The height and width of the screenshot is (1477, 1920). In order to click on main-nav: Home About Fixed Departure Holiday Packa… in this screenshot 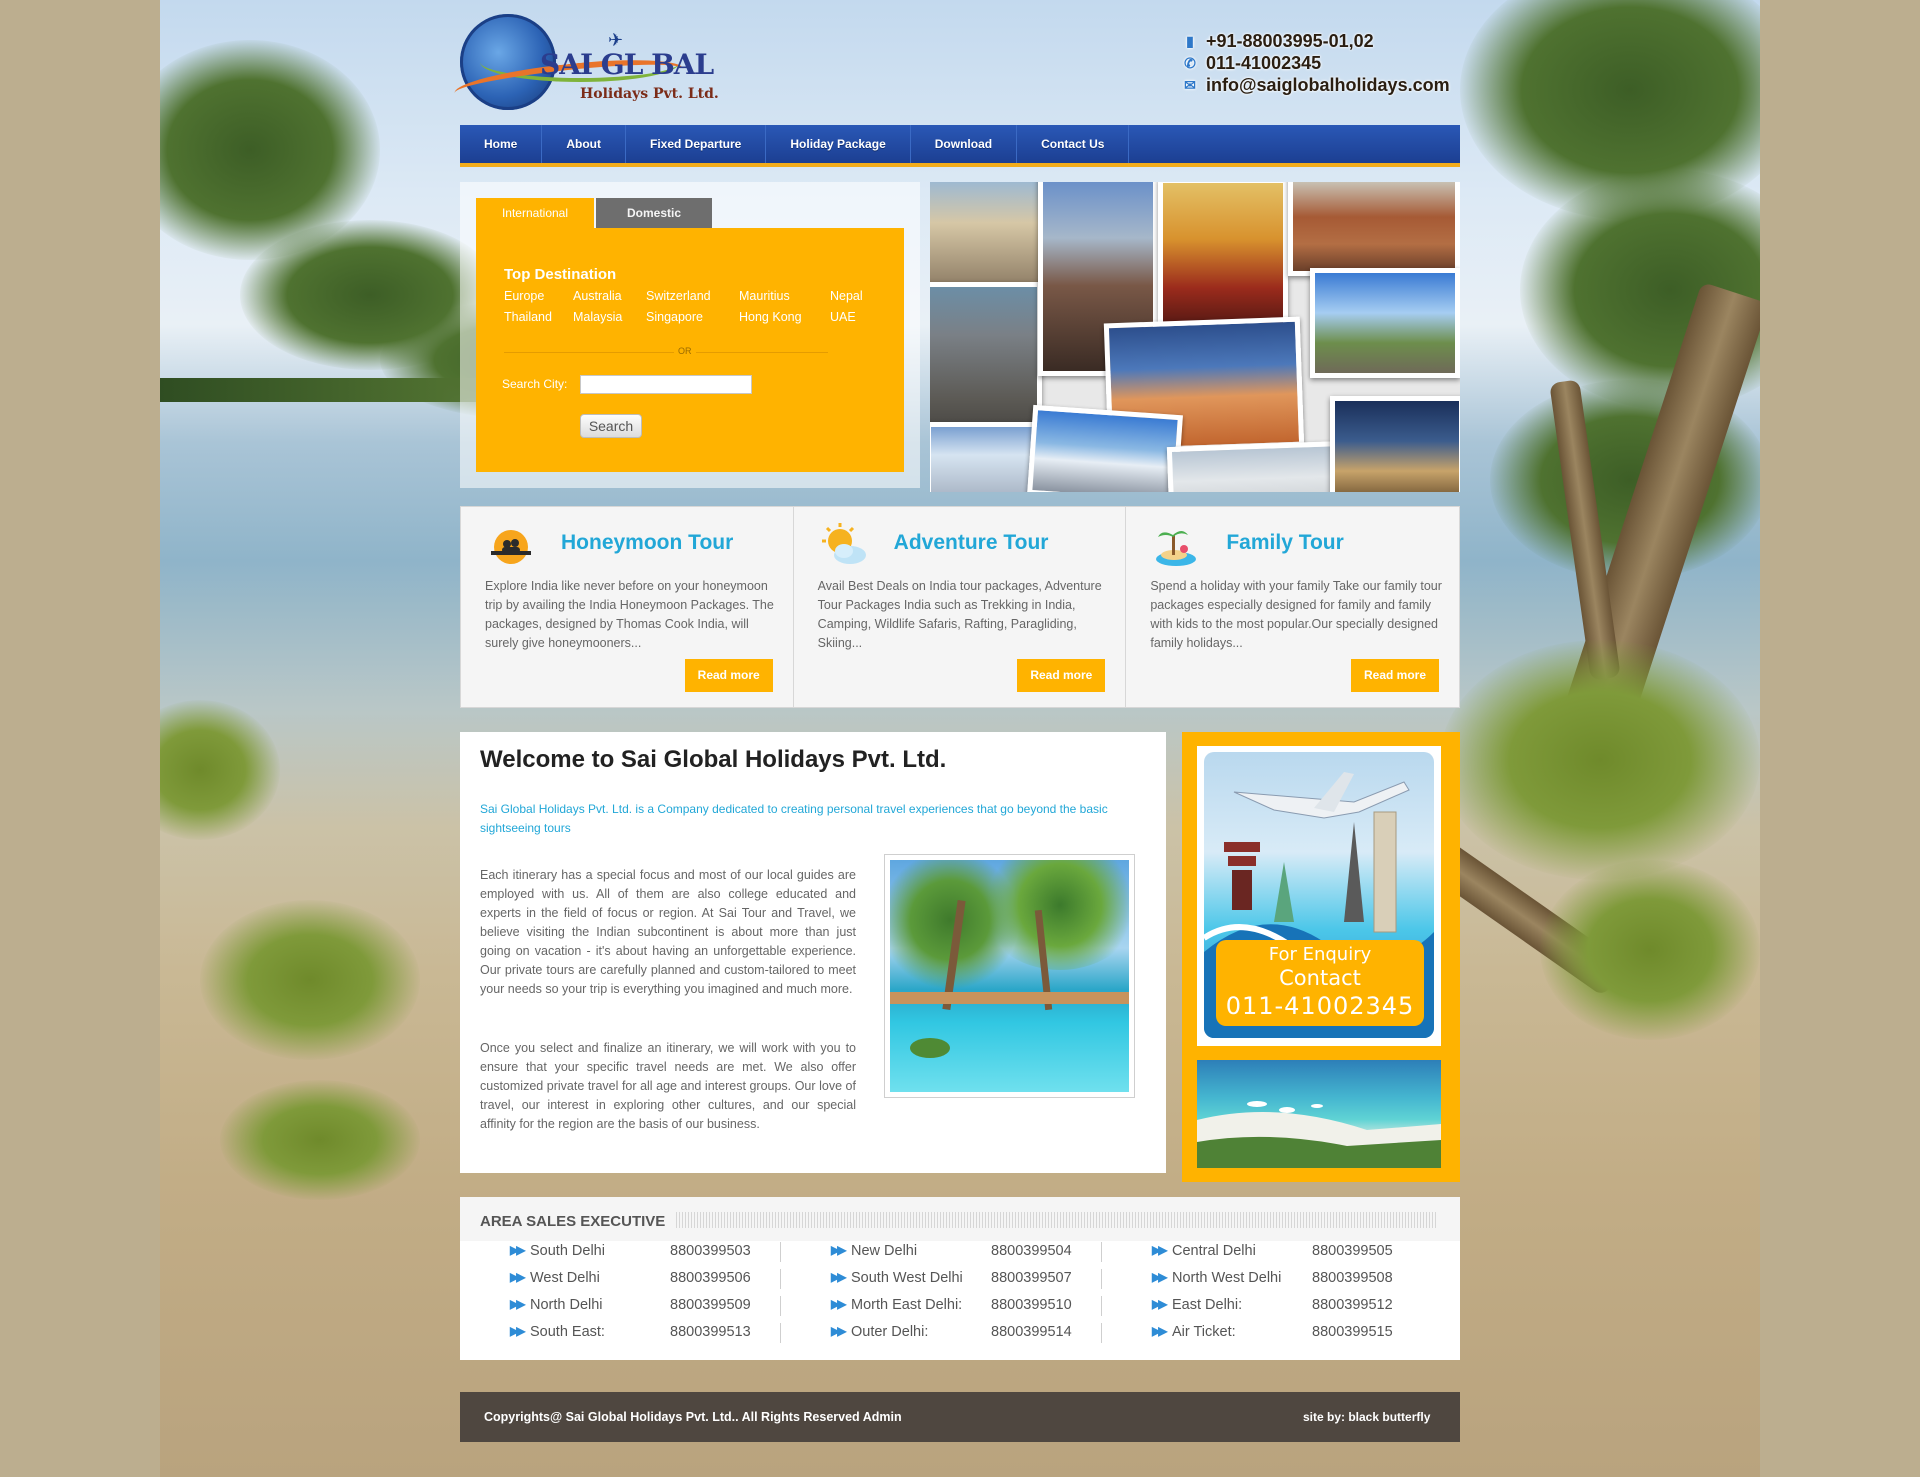, I will do `click(960, 146)`.